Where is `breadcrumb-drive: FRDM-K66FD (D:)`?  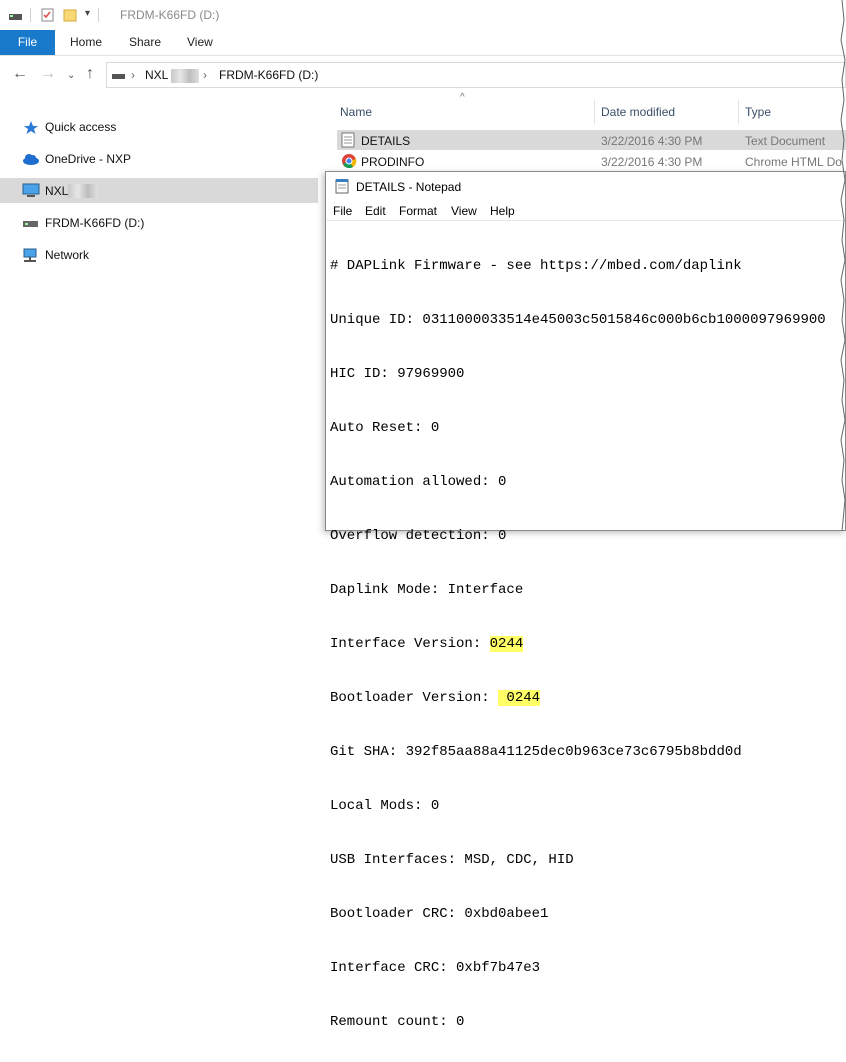
breadcrumb-drive: FRDM-K66FD (D:) is located at coordinates (268, 75).